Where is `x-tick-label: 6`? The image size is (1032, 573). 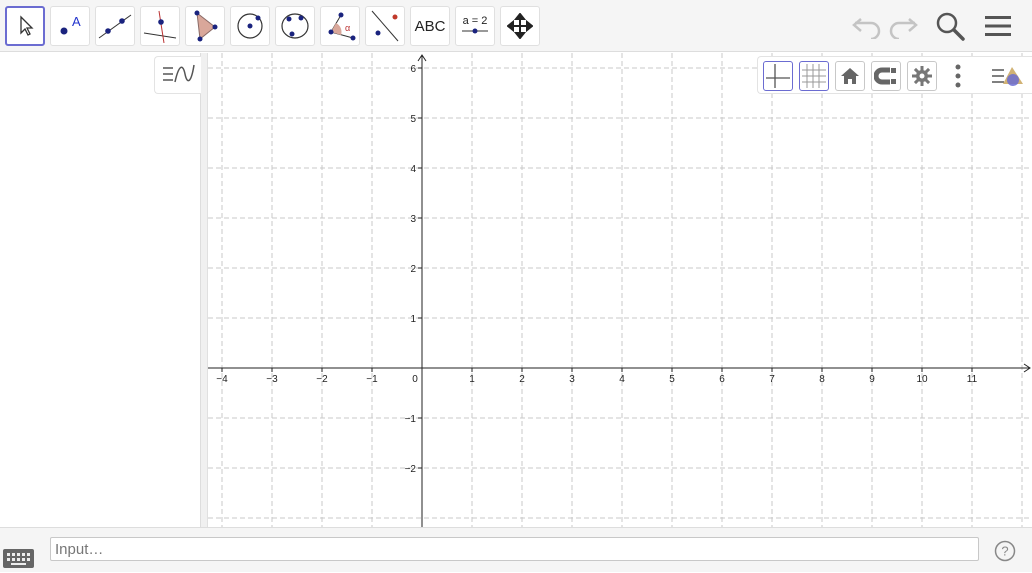 x-tick-label: 6 is located at coordinates (722, 379).